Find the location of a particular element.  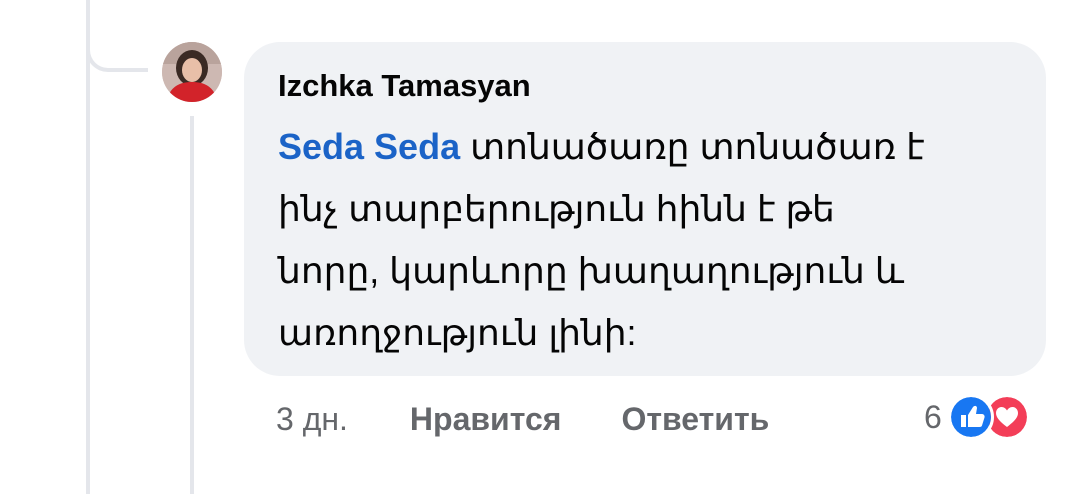

reply-thread-line is located at coordinates (192, 305).